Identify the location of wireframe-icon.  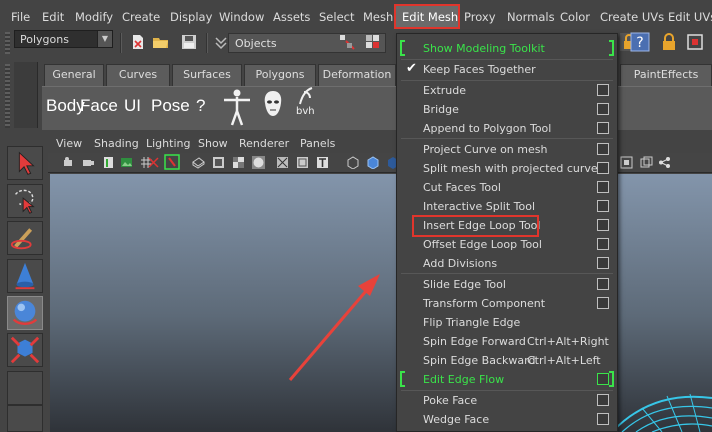
(198, 162).